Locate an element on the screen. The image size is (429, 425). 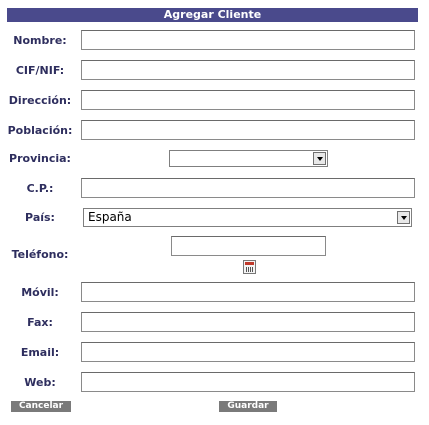
label-cp: C.P.: is located at coordinates (40, 188).